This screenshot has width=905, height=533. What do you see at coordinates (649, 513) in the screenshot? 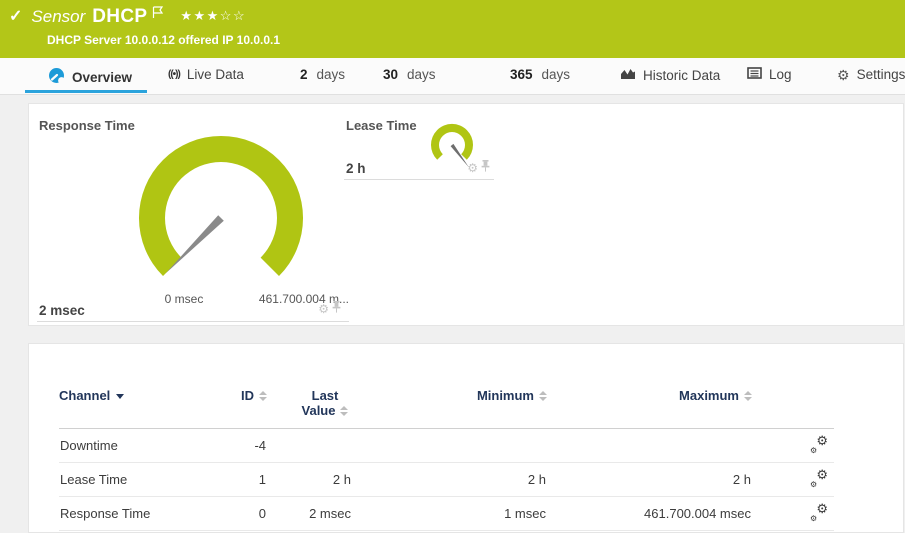
I see `channel-maximum: 461.700.004 msec` at bounding box center [649, 513].